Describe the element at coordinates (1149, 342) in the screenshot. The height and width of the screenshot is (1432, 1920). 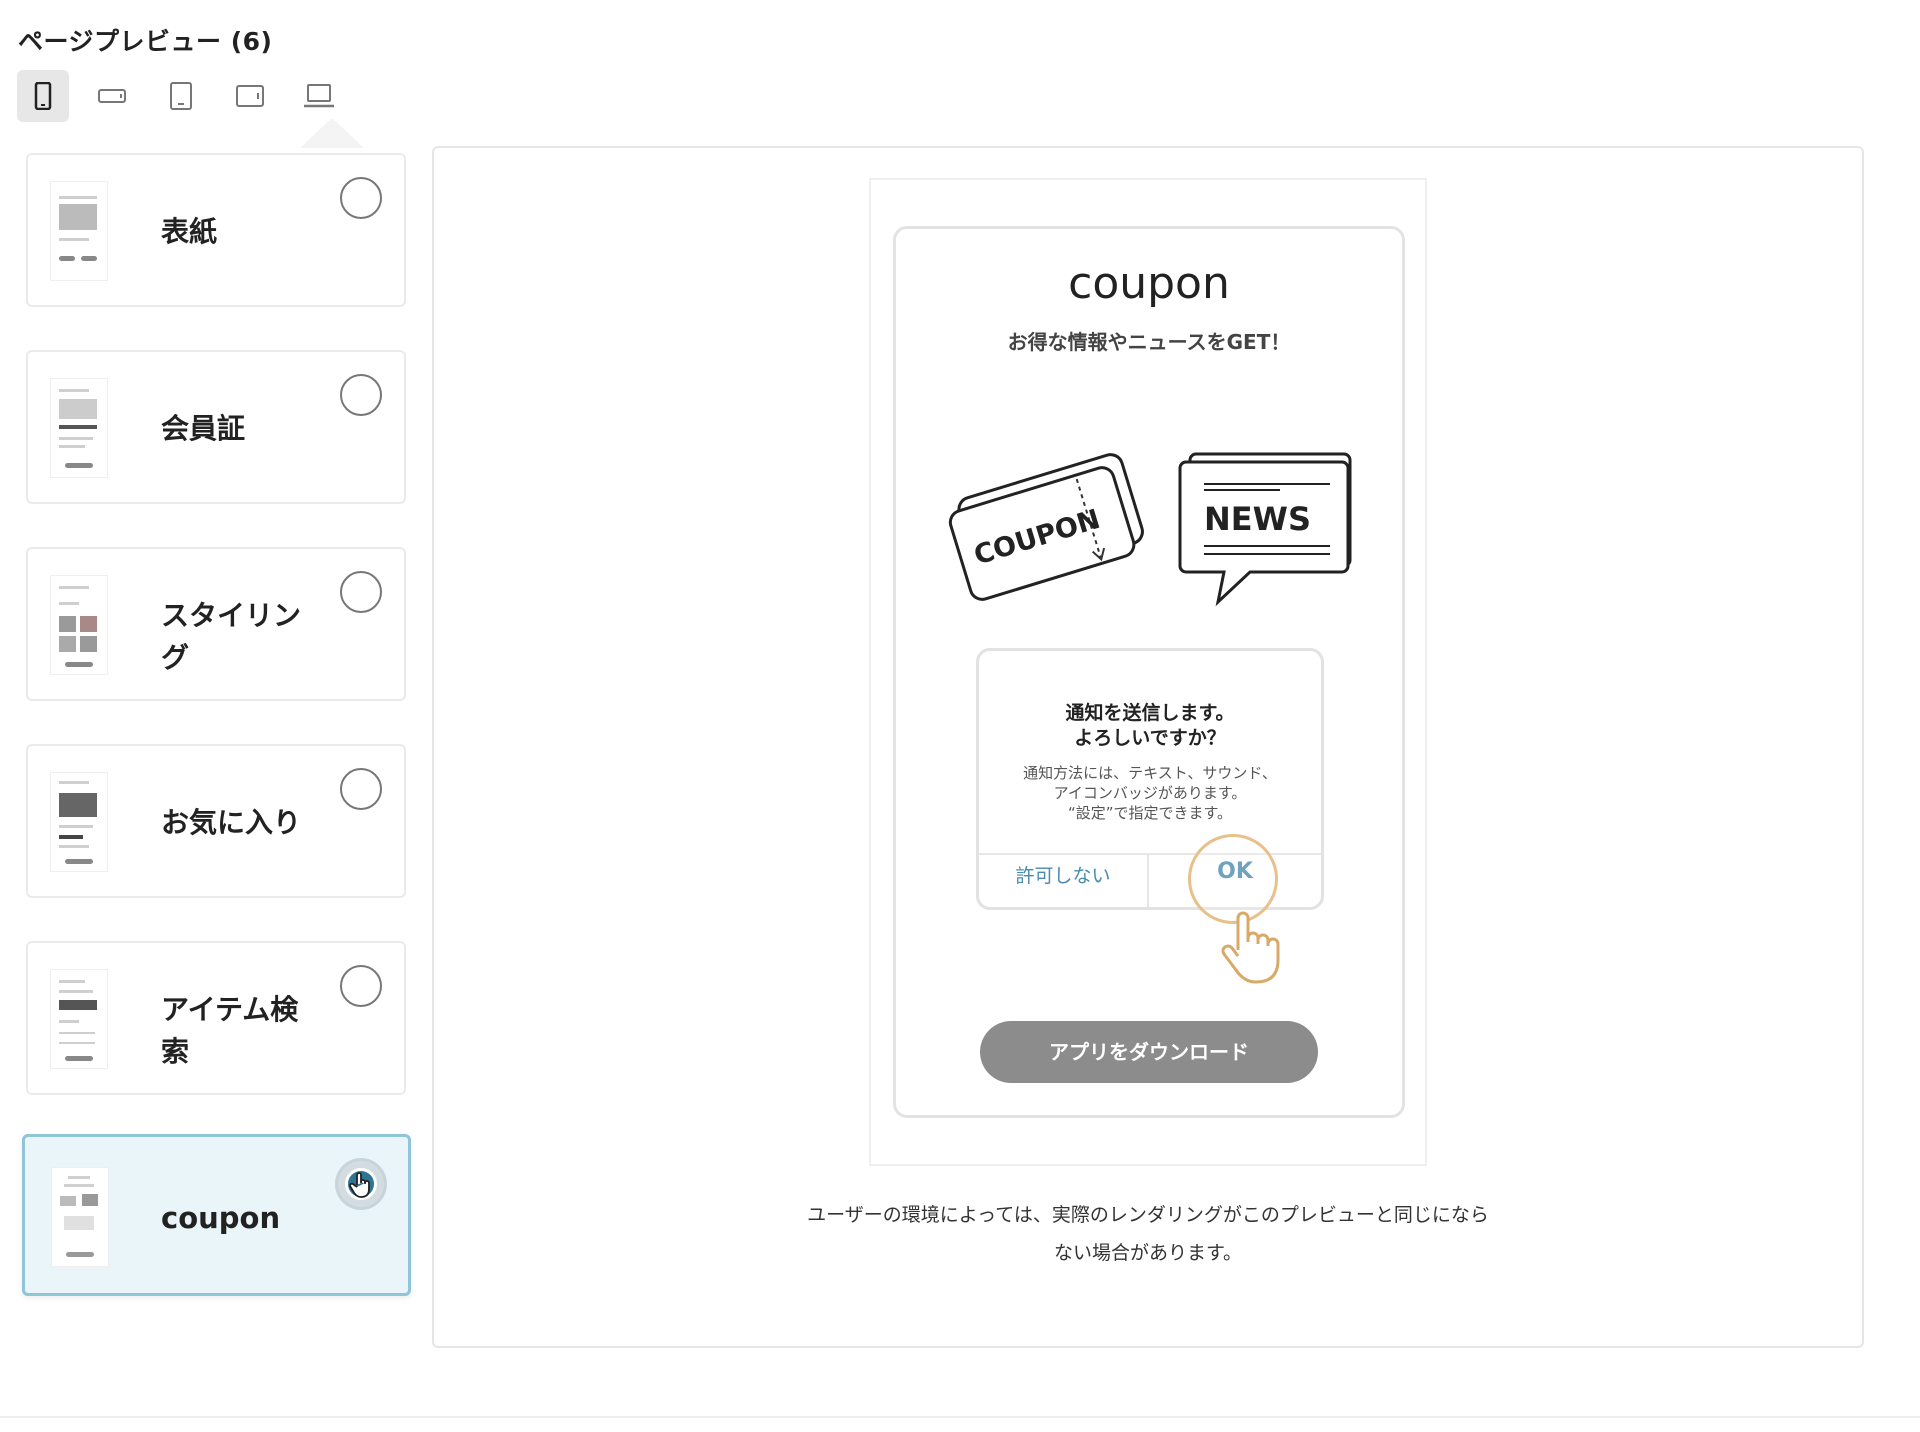
I see `preview-subtitle: お得な情報やニュースをGET！` at that location.